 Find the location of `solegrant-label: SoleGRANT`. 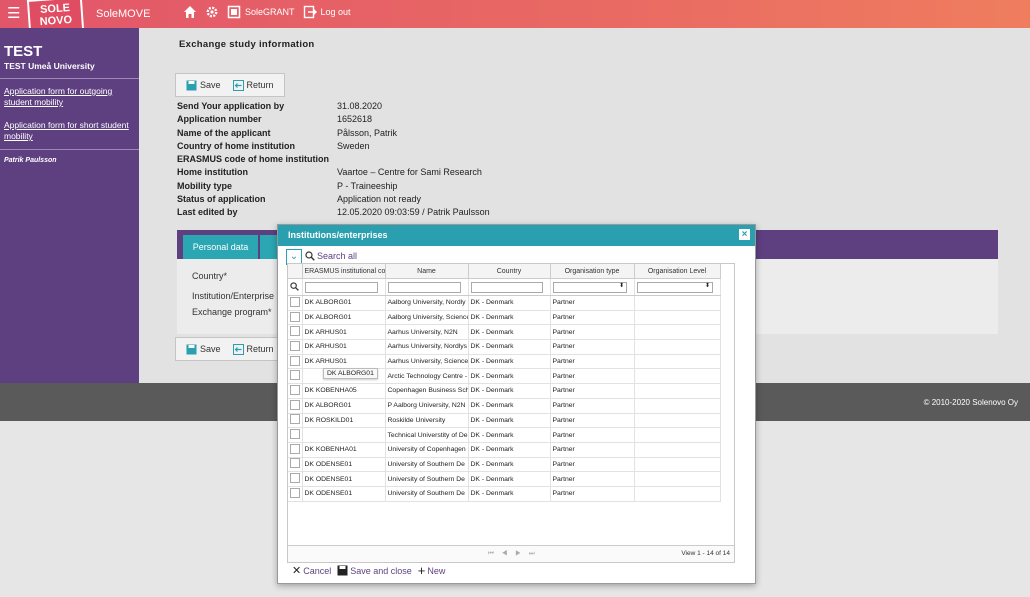

solegrant-label: SoleGRANT is located at coordinates (270, 12).